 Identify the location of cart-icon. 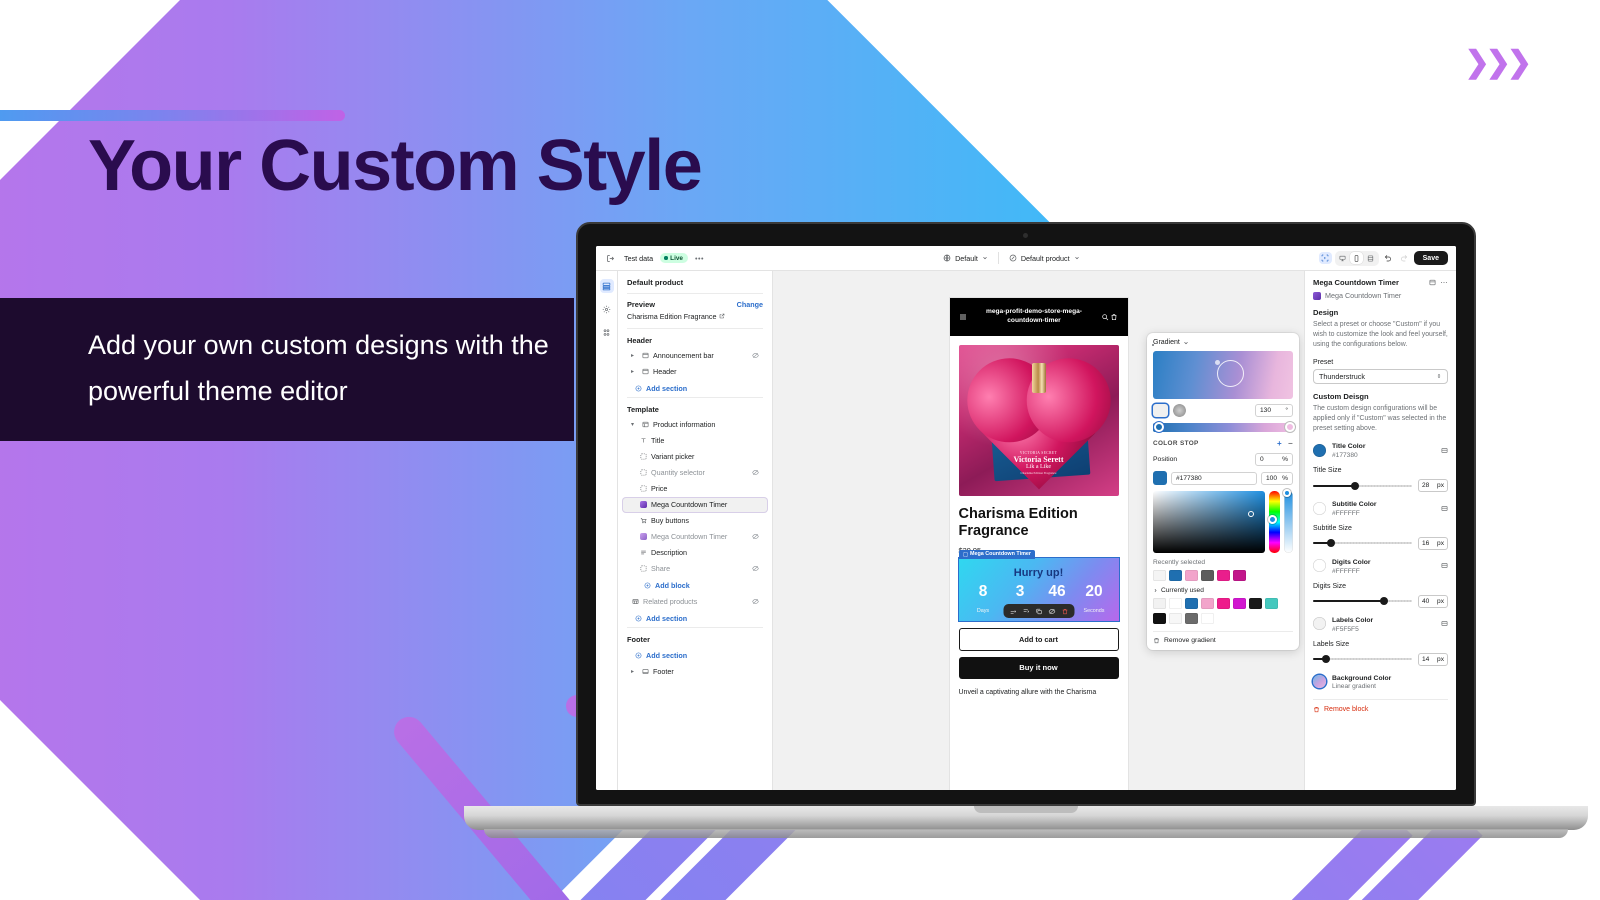
(1114, 317).